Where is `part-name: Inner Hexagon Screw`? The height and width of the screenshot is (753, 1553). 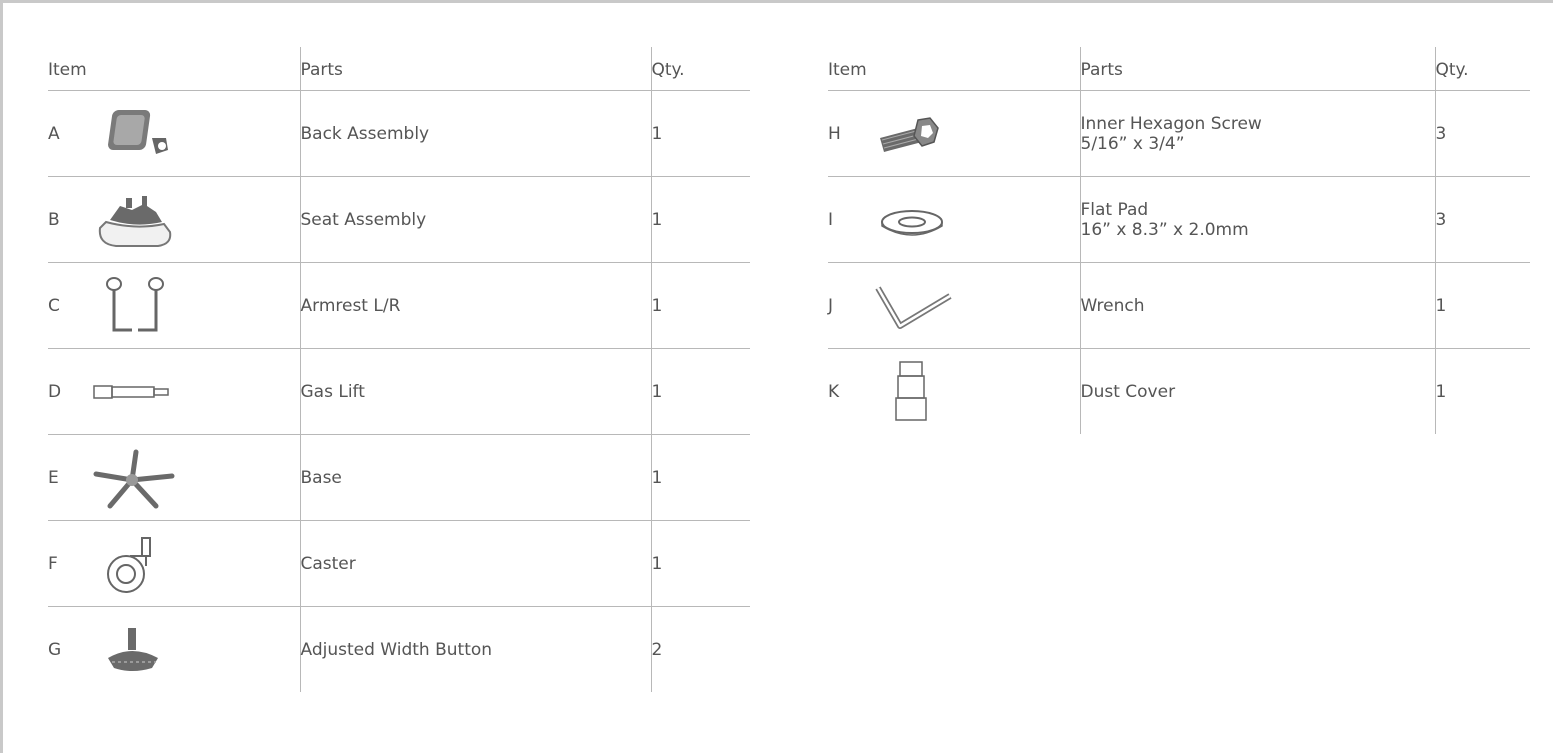 part-name: Inner Hexagon Screw is located at coordinates (1171, 123).